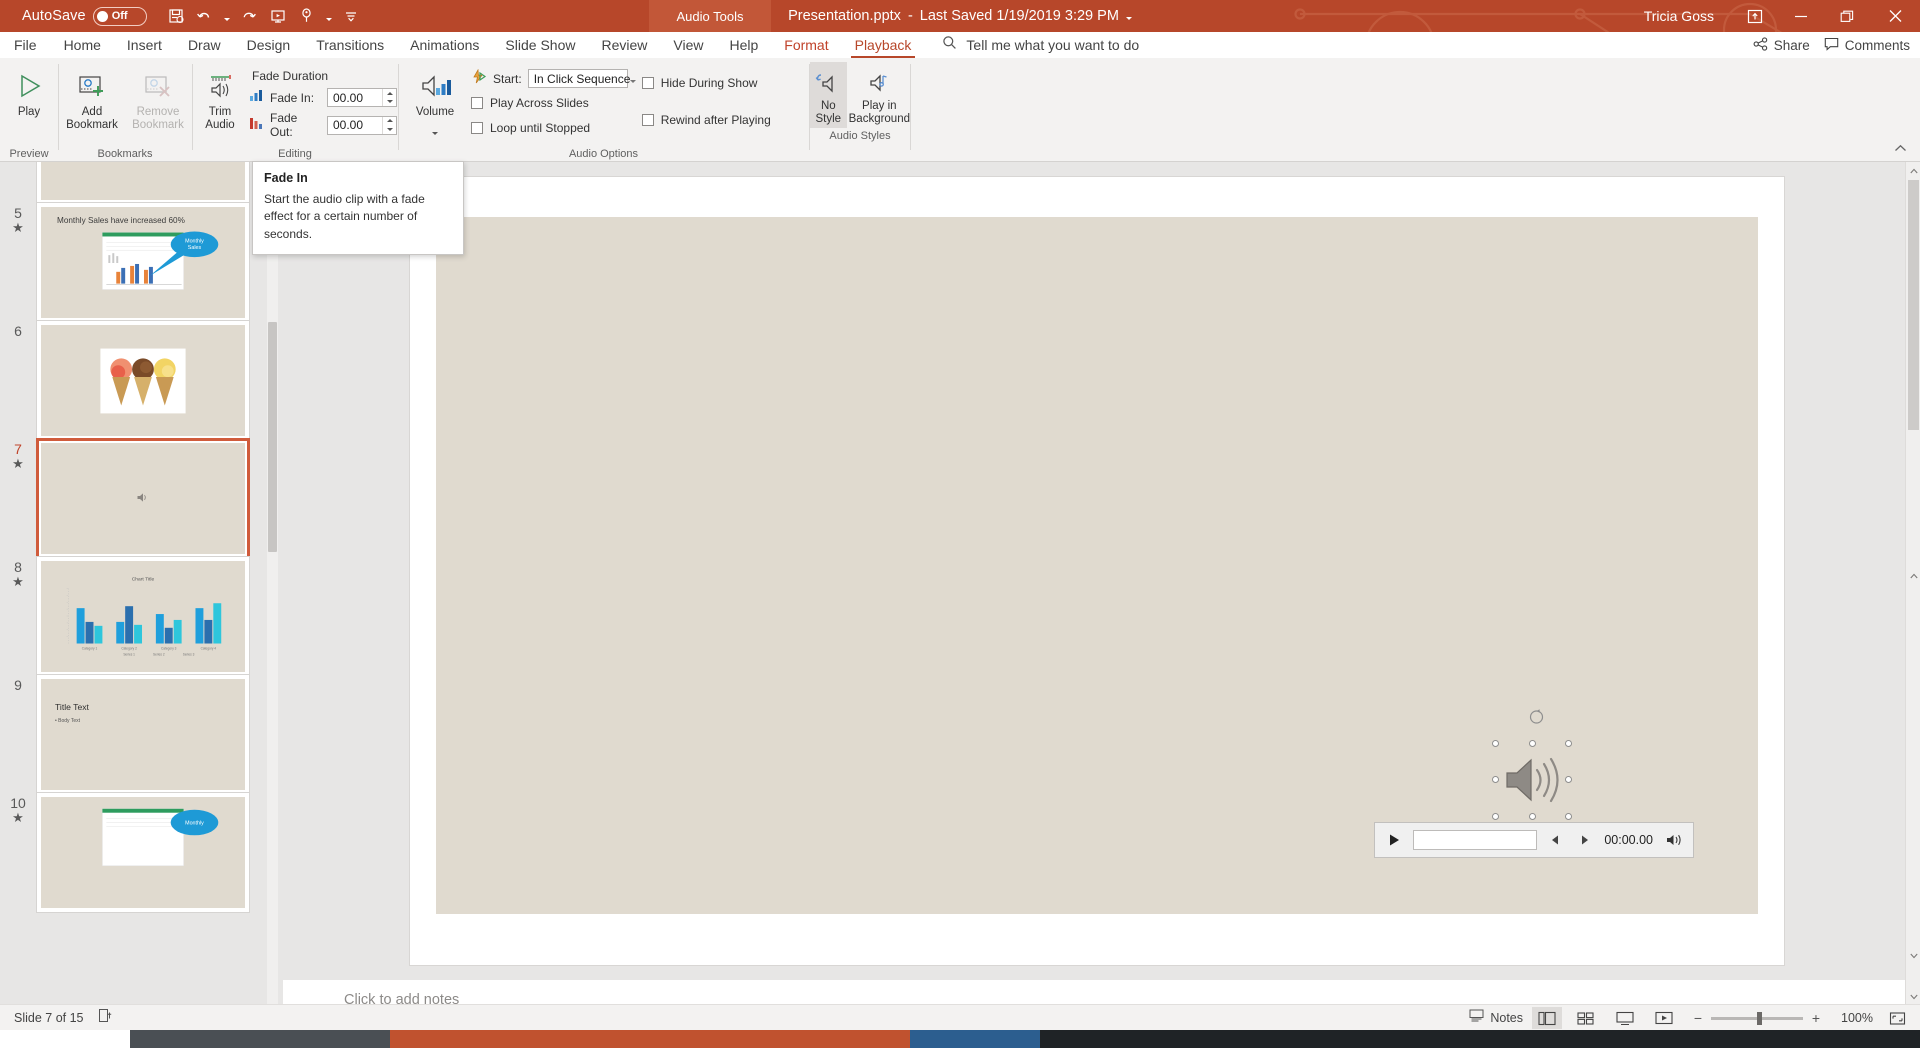  I want to click on checkbox-rewind-after-playing: Rewind after Playing, so click(706, 119).